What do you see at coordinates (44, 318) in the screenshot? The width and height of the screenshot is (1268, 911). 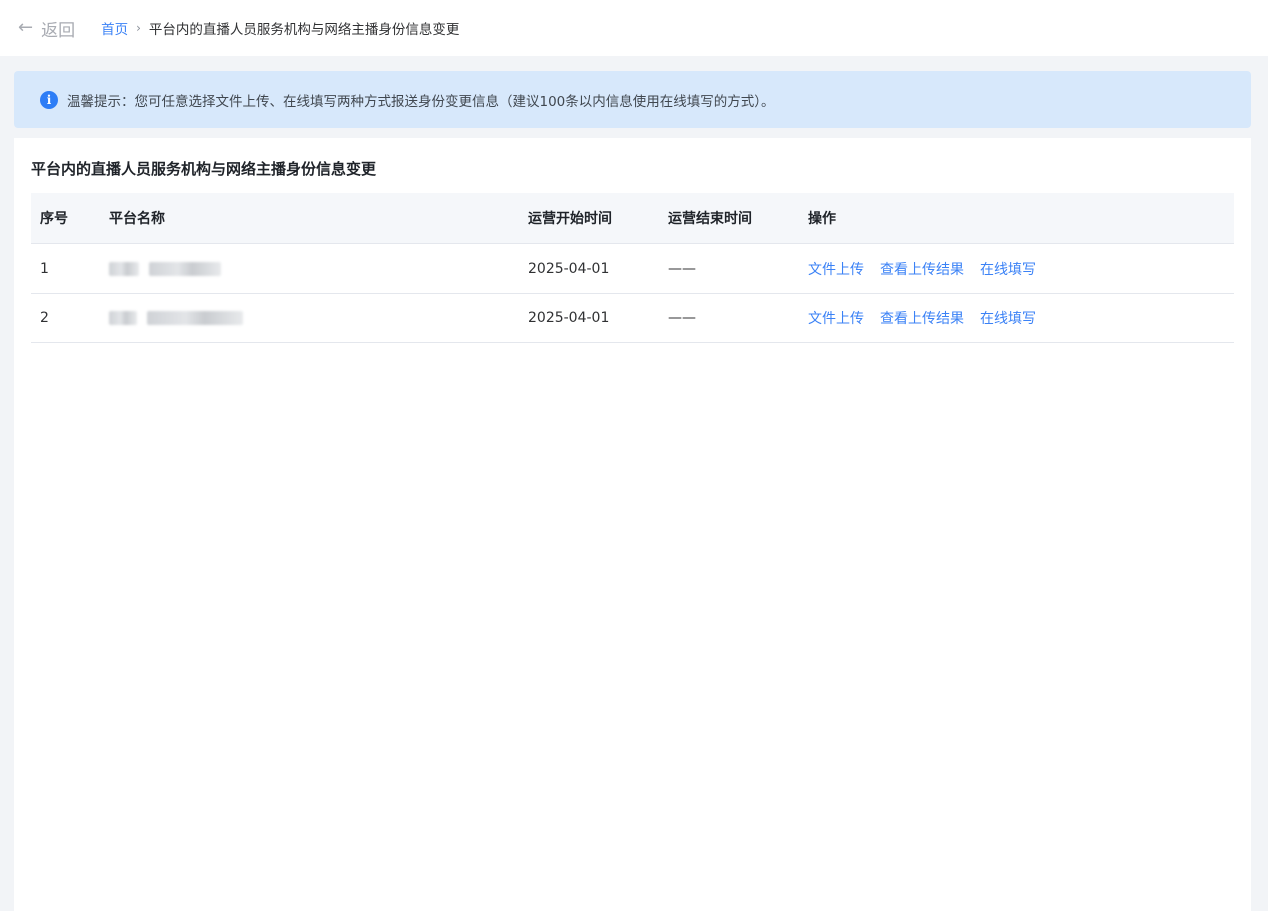 I see `cell-index: 2` at bounding box center [44, 318].